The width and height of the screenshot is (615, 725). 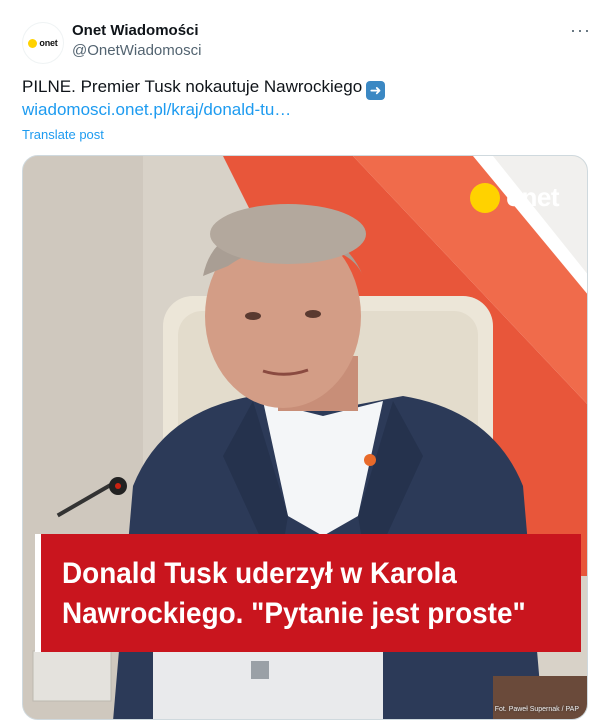 What do you see at coordinates (38, 593) in the screenshot?
I see `headline-accent-bar` at bounding box center [38, 593].